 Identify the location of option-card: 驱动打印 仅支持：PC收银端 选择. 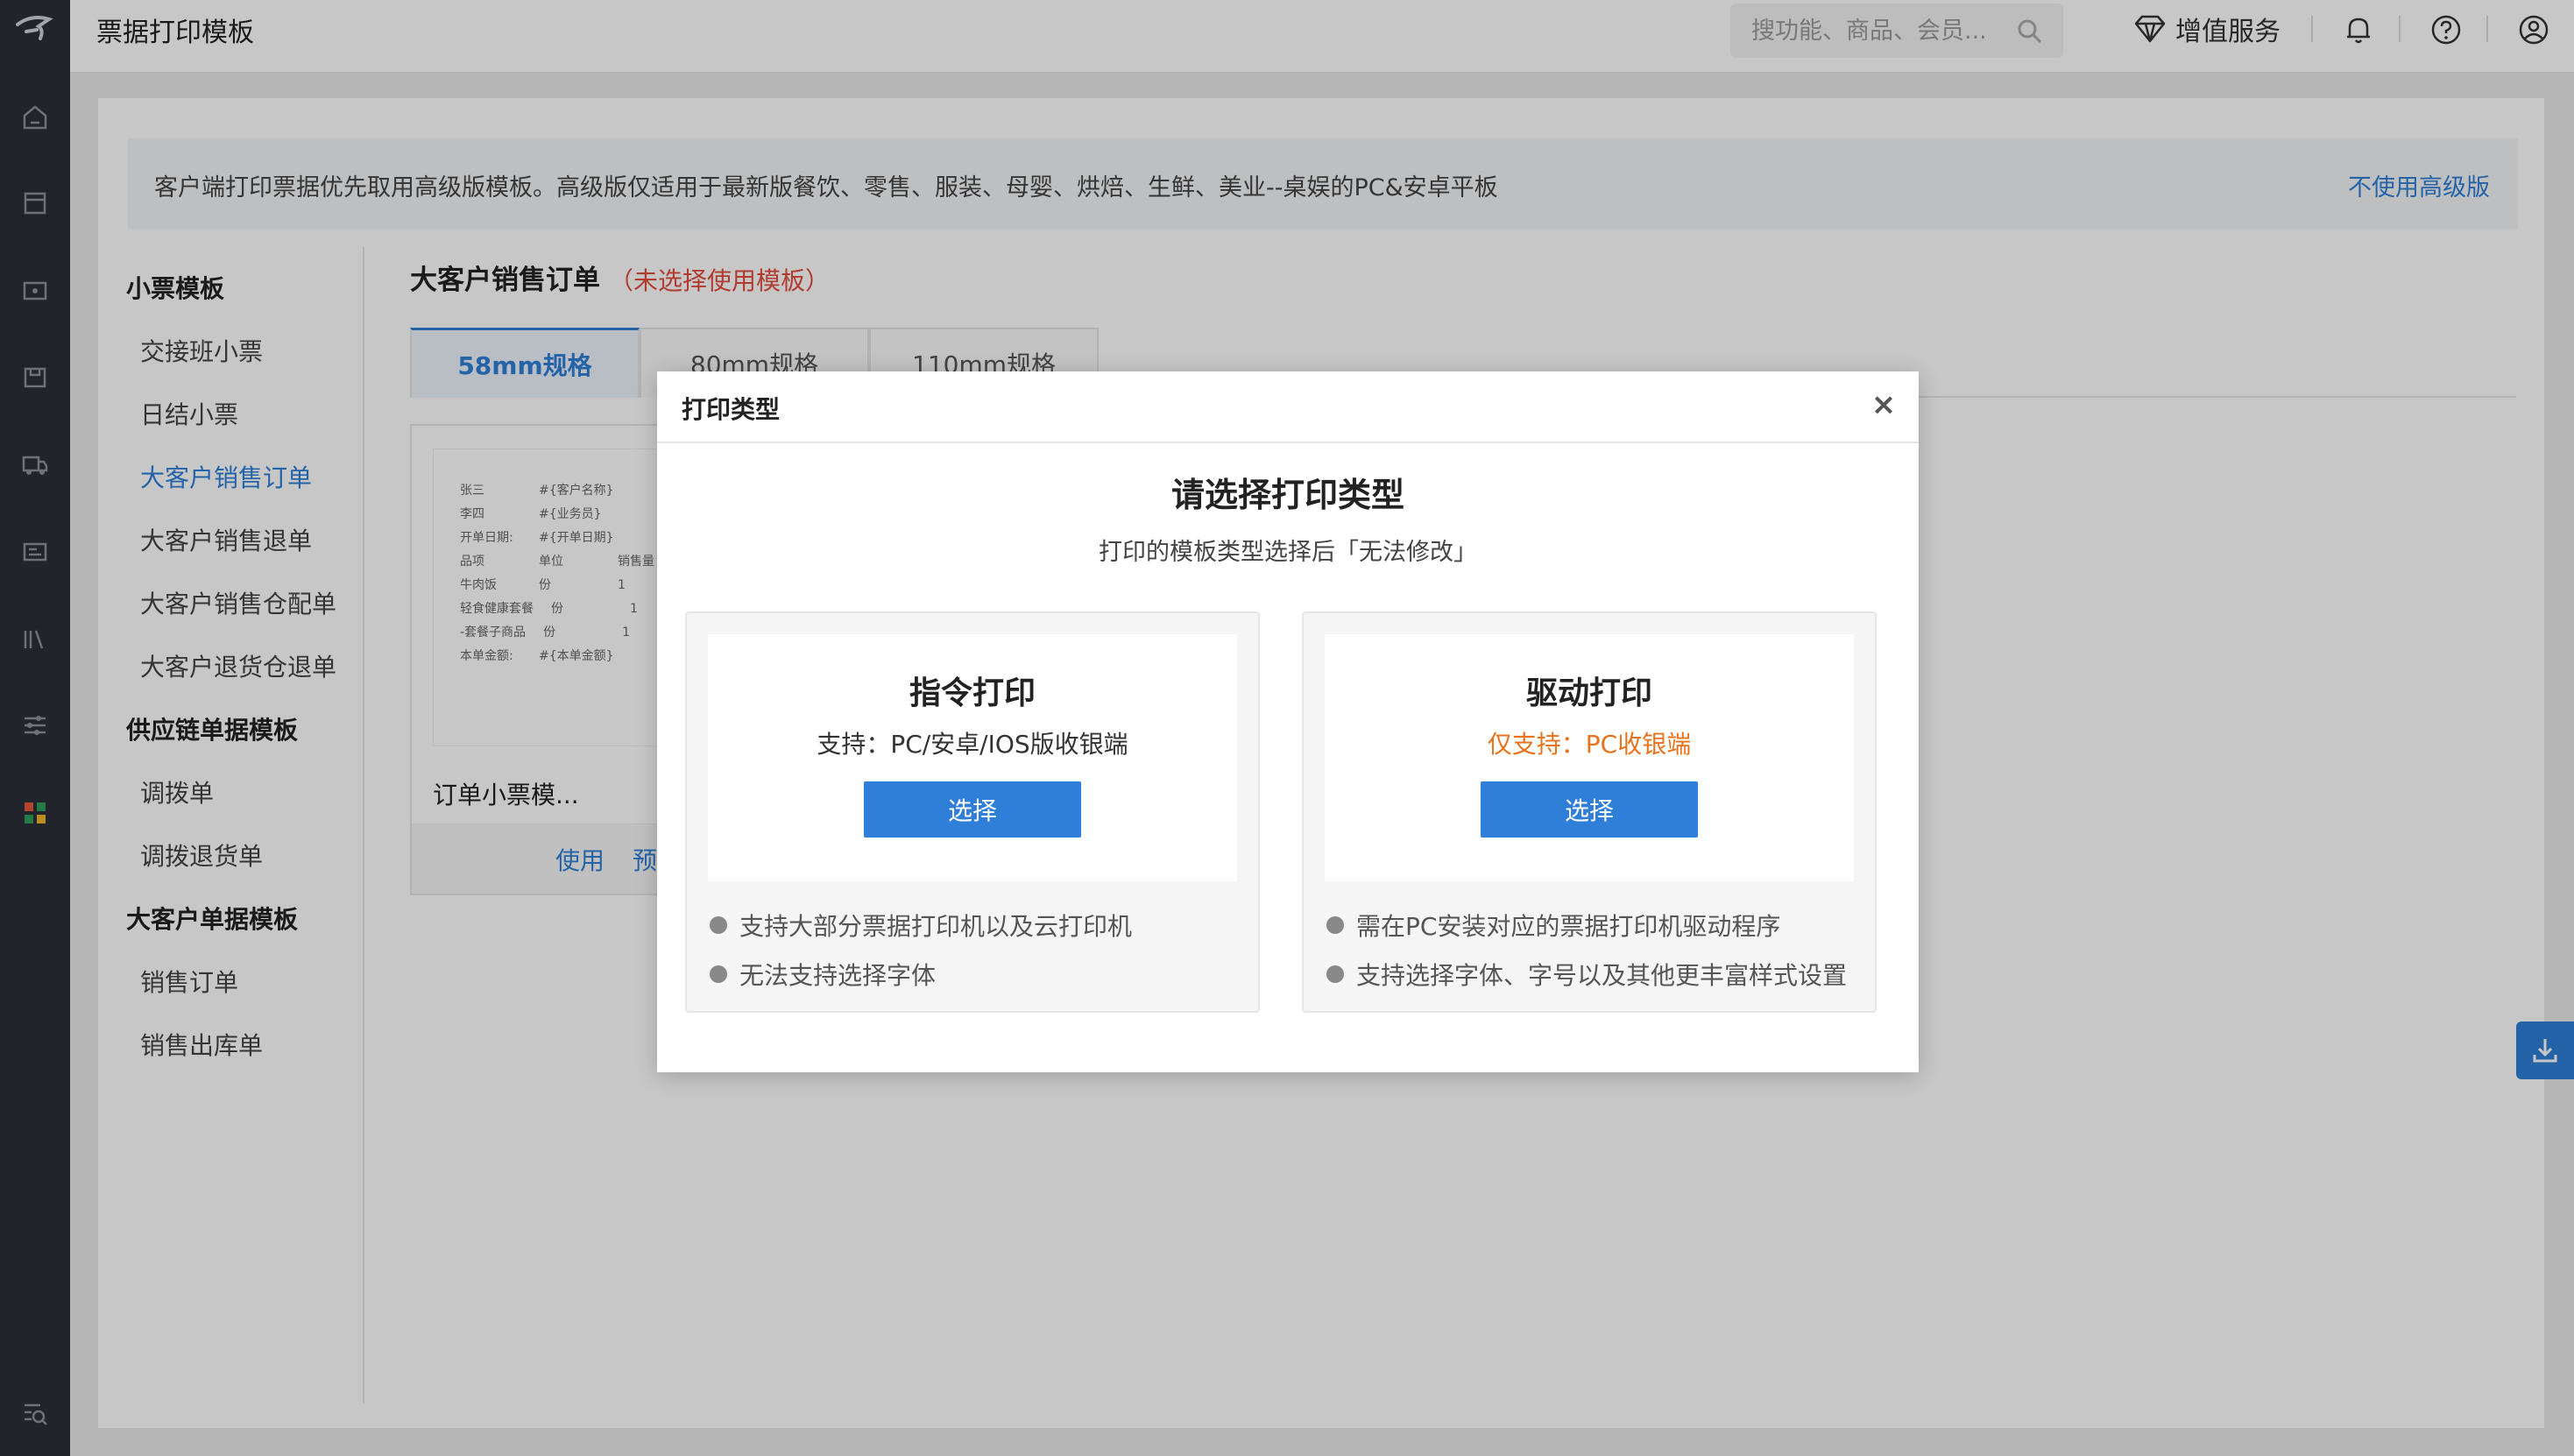
(1589, 757).